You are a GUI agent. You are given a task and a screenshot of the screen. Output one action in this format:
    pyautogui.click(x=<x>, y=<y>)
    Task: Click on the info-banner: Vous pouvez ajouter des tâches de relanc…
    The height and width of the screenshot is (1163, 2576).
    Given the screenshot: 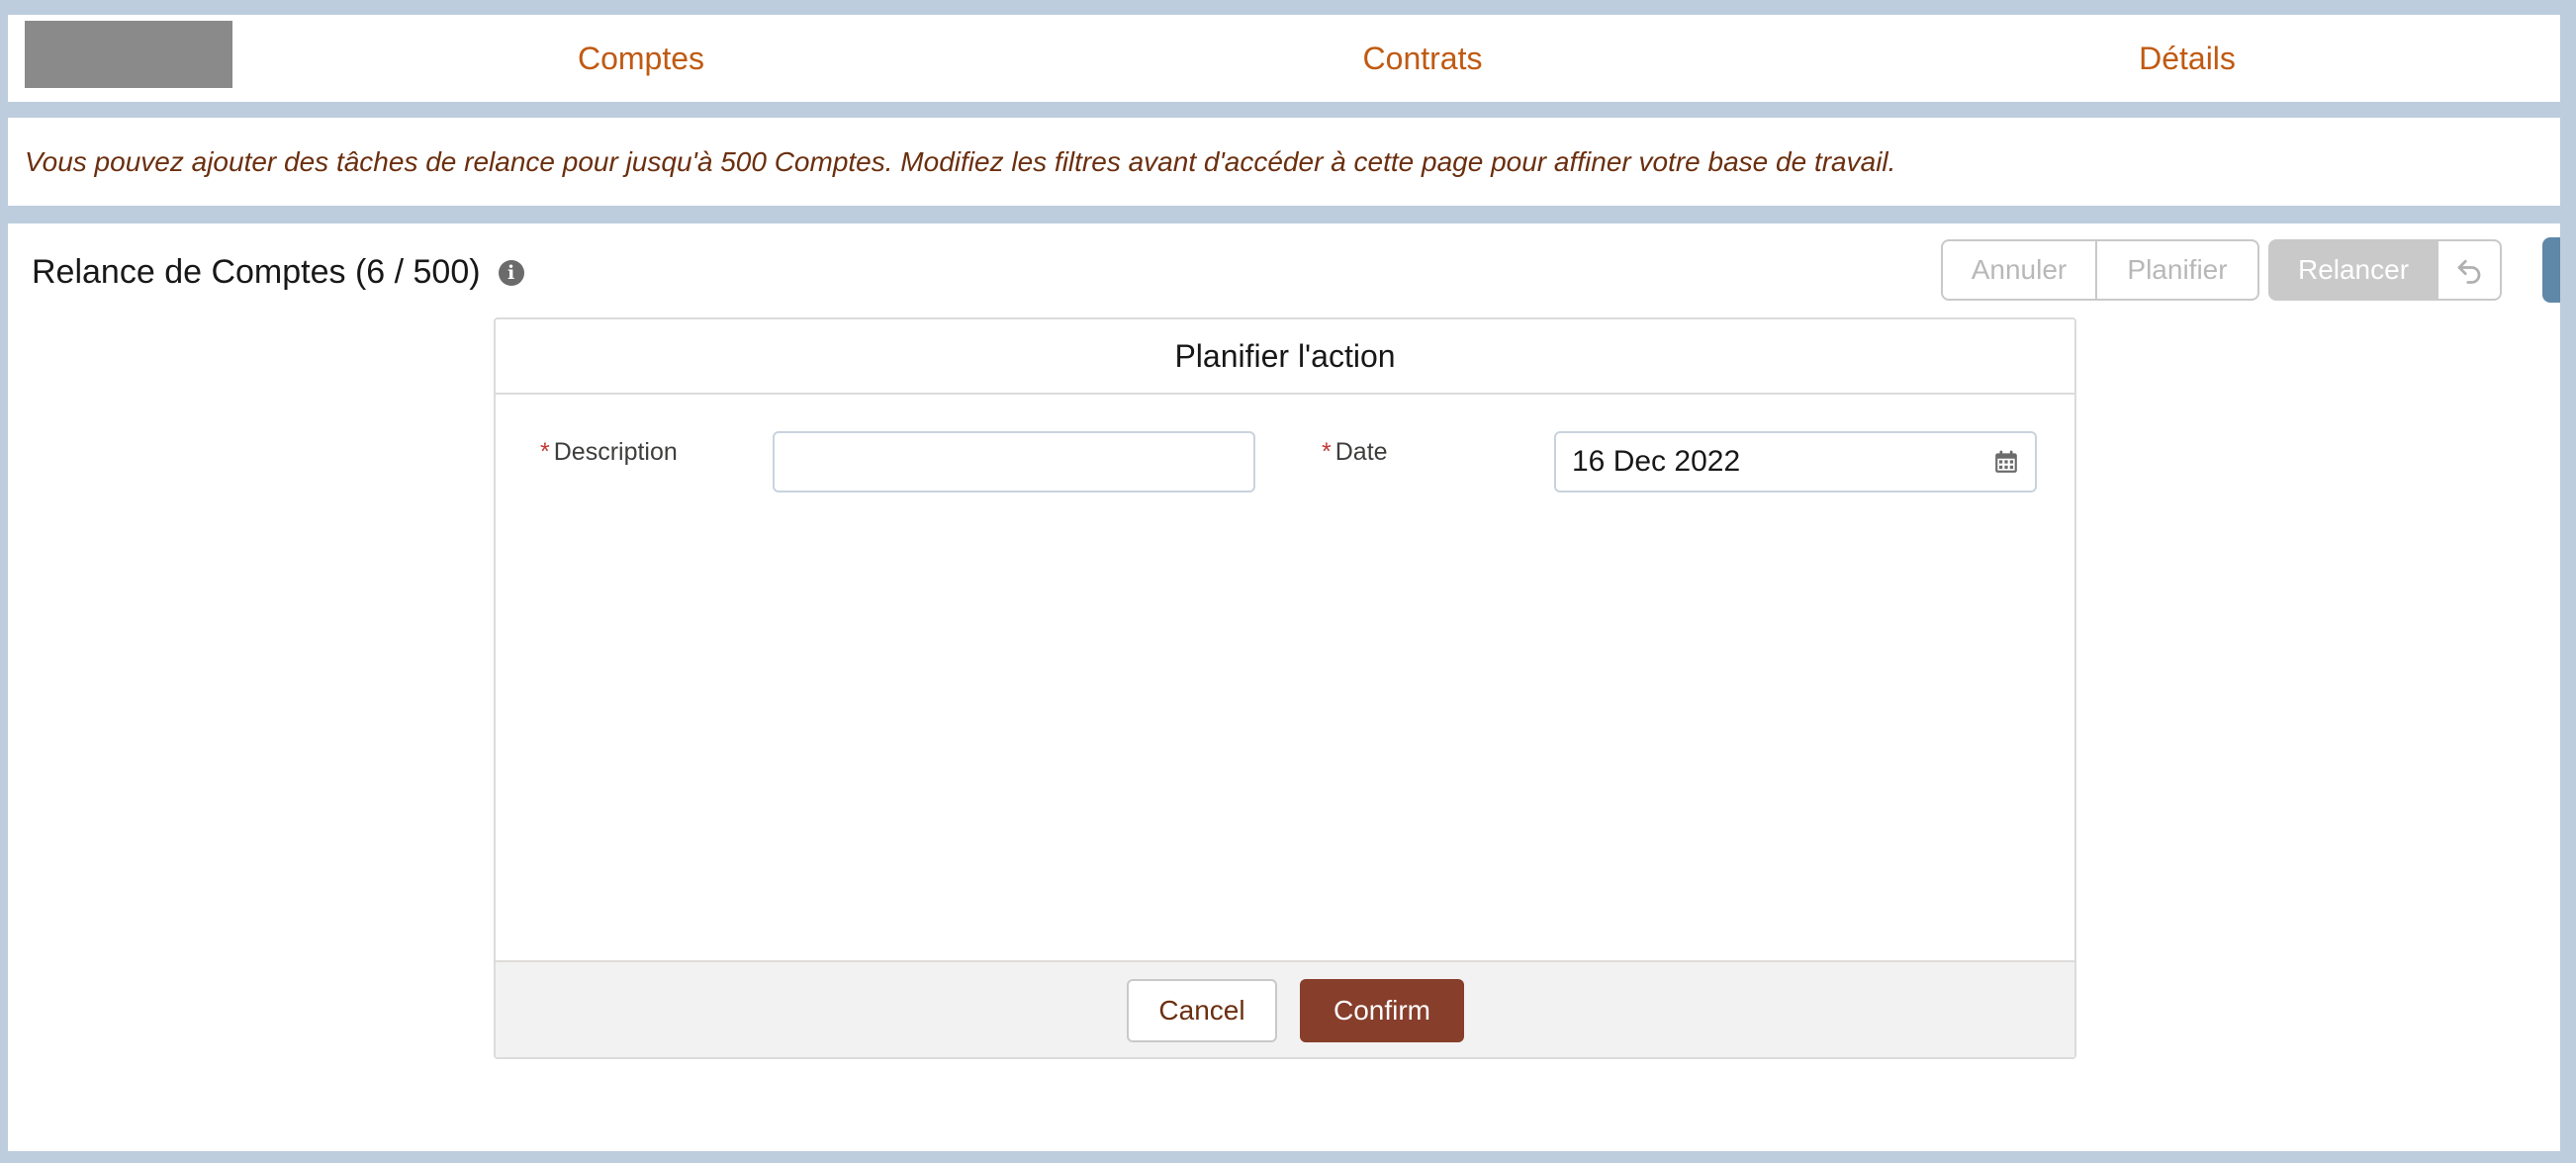 What is the action you would take?
    pyautogui.click(x=1284, y=162)
    